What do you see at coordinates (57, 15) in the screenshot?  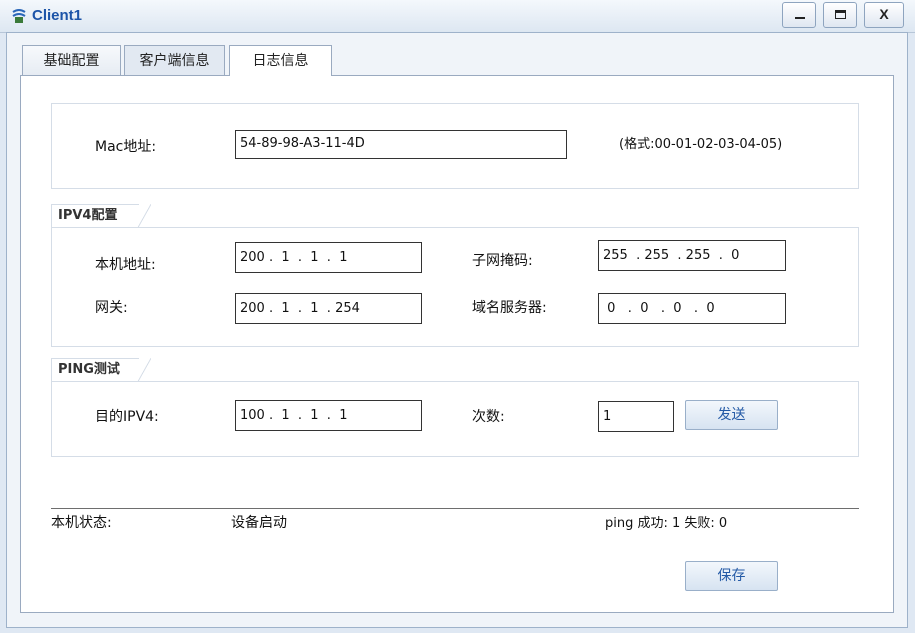 I see `window-title: Client1` at bounding box center [57, 15].